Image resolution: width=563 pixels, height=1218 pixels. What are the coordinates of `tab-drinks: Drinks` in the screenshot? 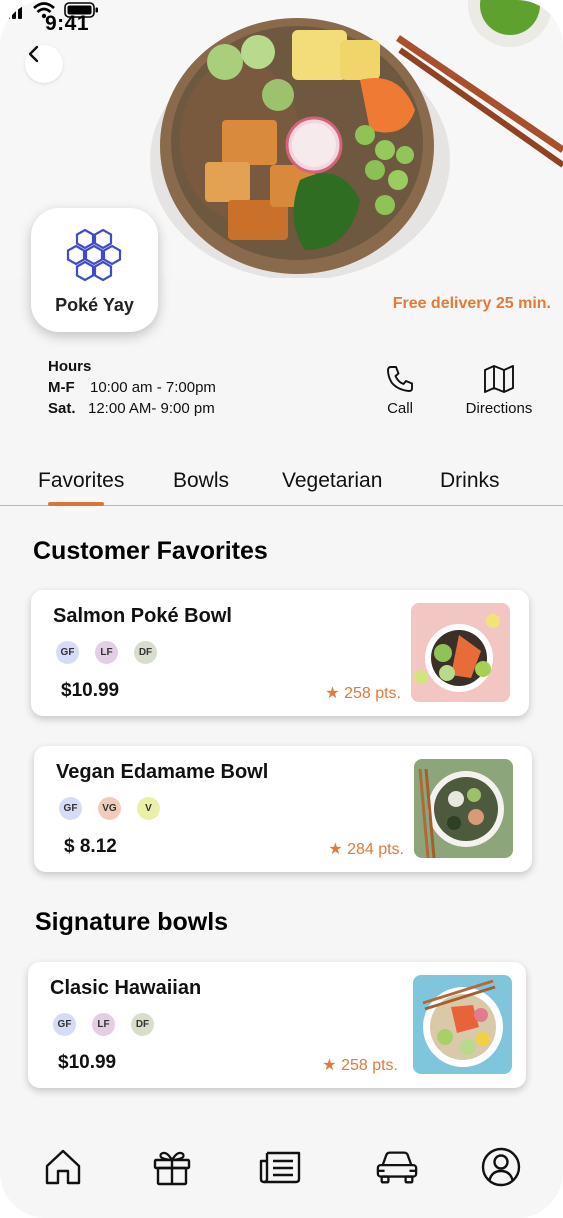 It's located at (470, 481).